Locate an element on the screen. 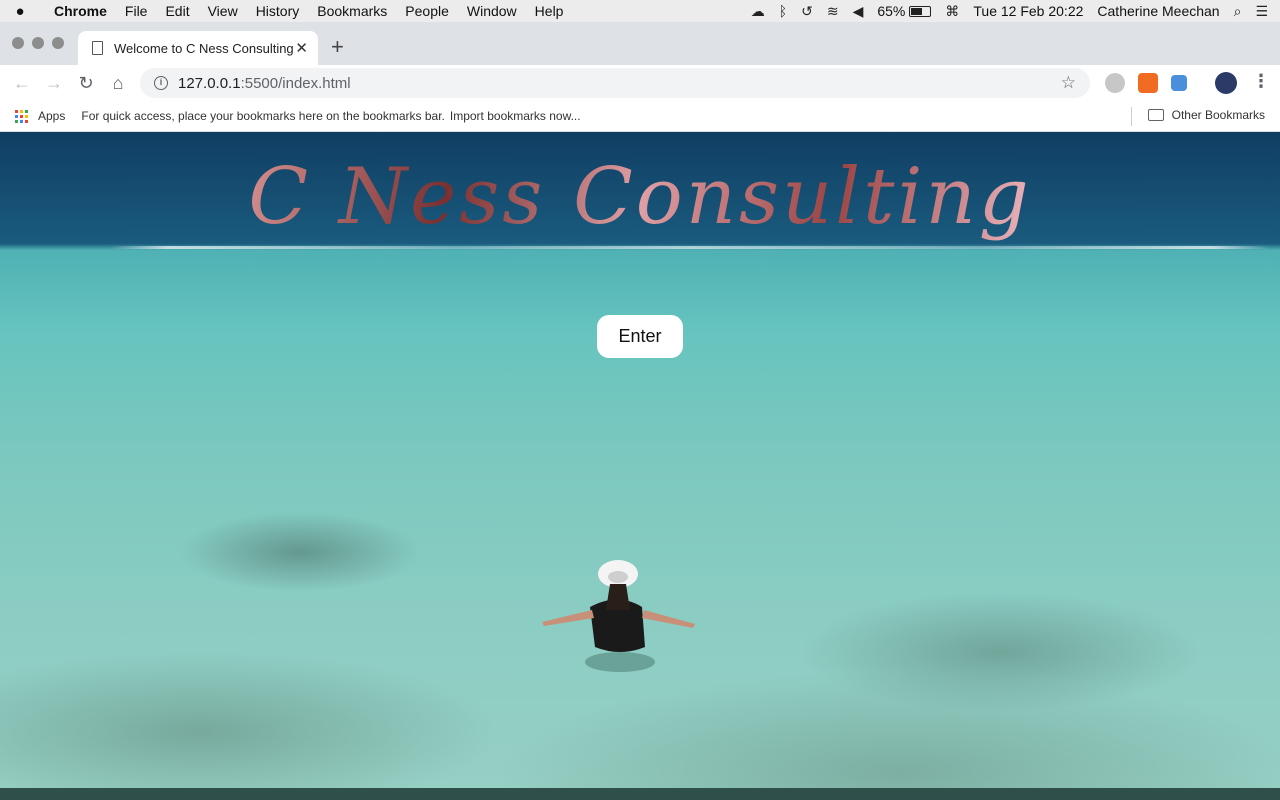 The image size is (1280, 800). back-arrow-icon: ← is located at coordinates (22, 83).